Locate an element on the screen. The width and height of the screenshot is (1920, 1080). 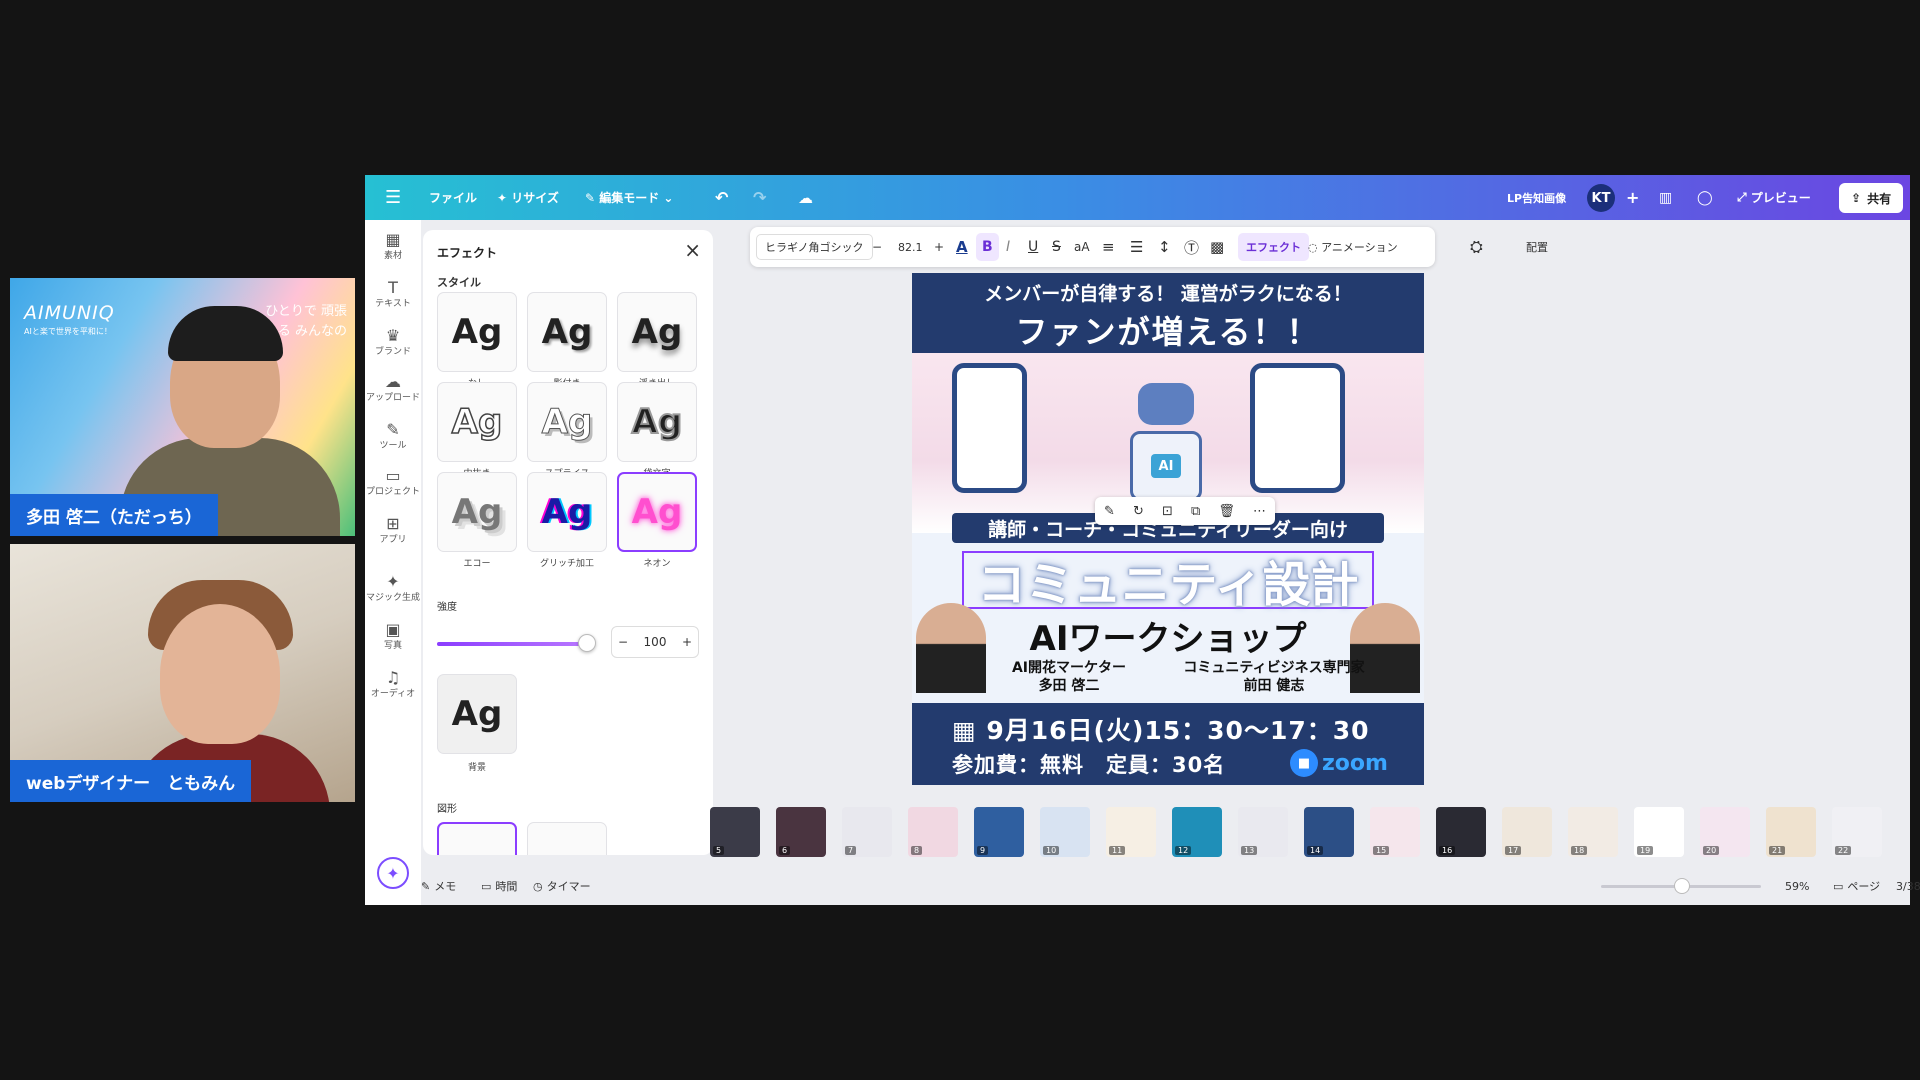
document-title: LP告知画像 is located at coordinates (1536, 197).